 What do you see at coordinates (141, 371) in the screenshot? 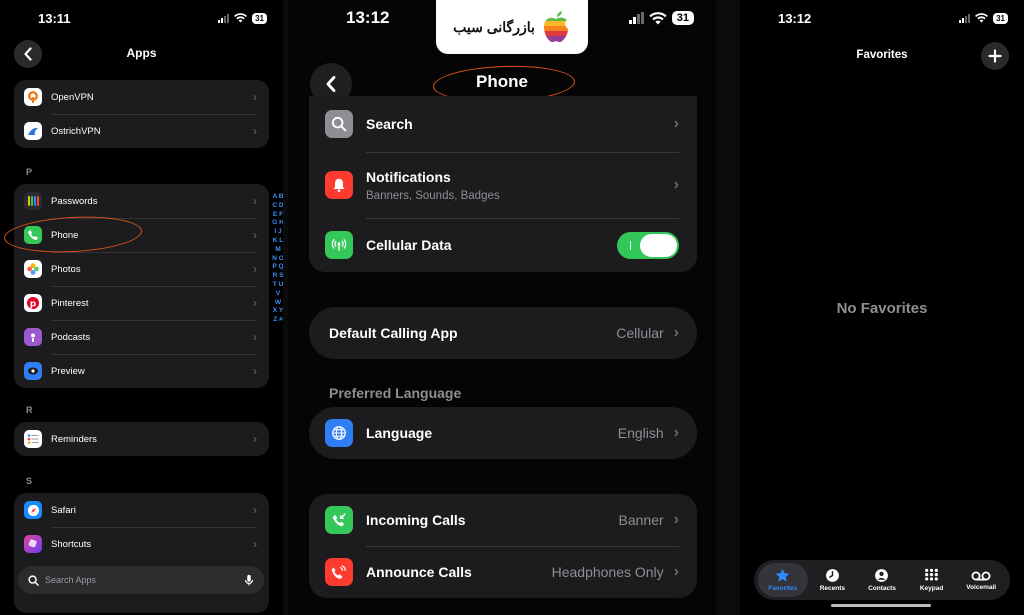
I see `app-row-preview: Preview ›` at bounding box center [141, 371].